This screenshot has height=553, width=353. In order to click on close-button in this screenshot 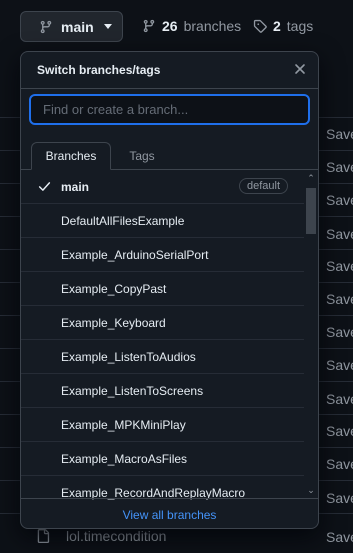, I will do `click(300, 69)`.